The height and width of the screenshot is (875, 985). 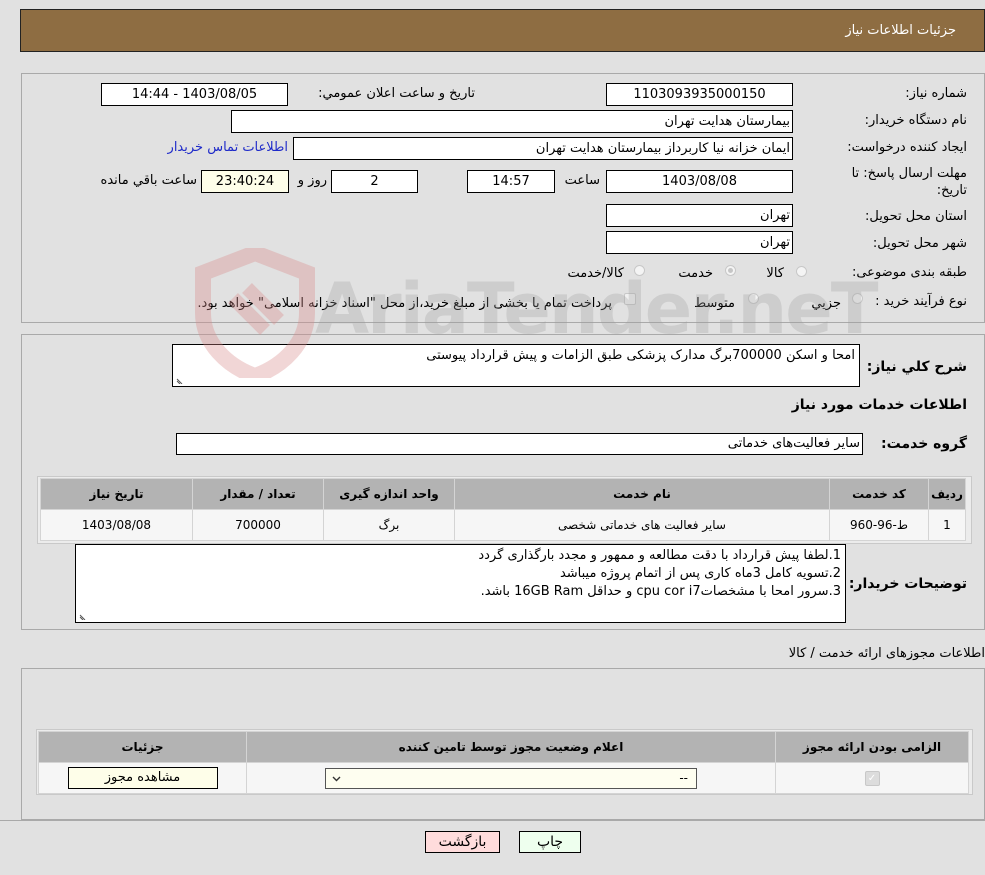 What do you see at coordinates (936, 93) in the screenshot?
I see `need-number-label: شماره نیاز:` at bounding box center [936, 93].